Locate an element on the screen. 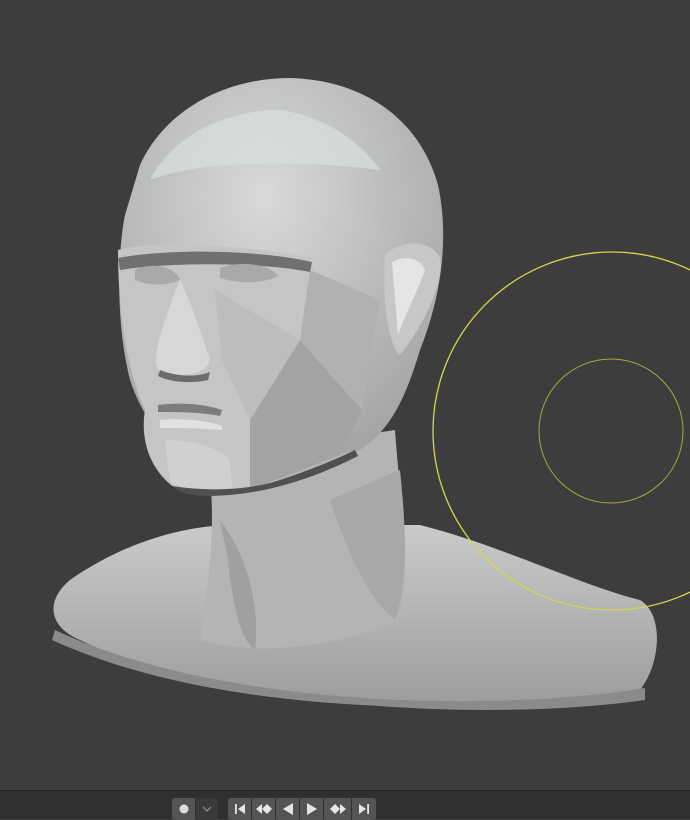 The height and width of the screenshot is (820, 690). jump-prev-keyframe-button is located at coordinates (263, 809).